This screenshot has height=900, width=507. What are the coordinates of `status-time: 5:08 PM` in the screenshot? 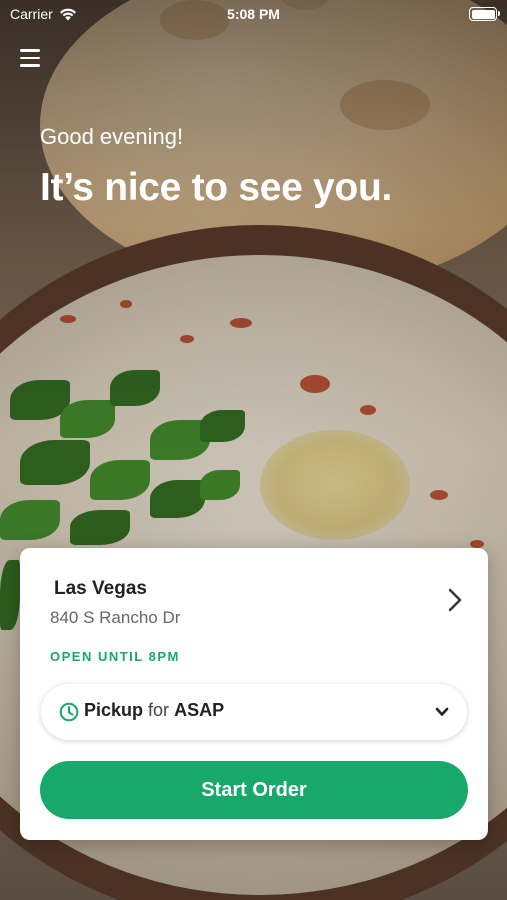 It's located at (253, 14).